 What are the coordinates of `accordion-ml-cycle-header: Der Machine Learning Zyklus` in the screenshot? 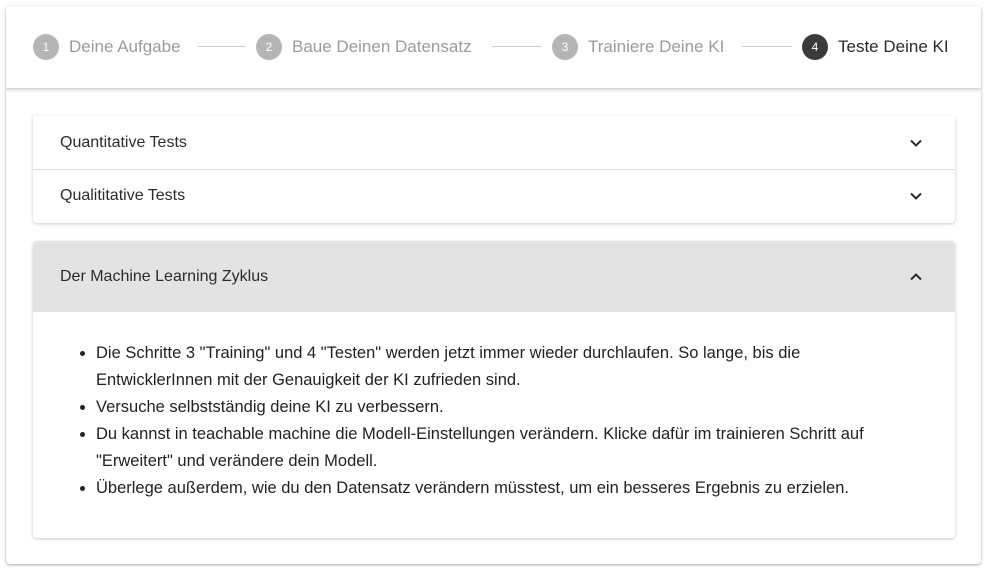 It's located at (494, 276).